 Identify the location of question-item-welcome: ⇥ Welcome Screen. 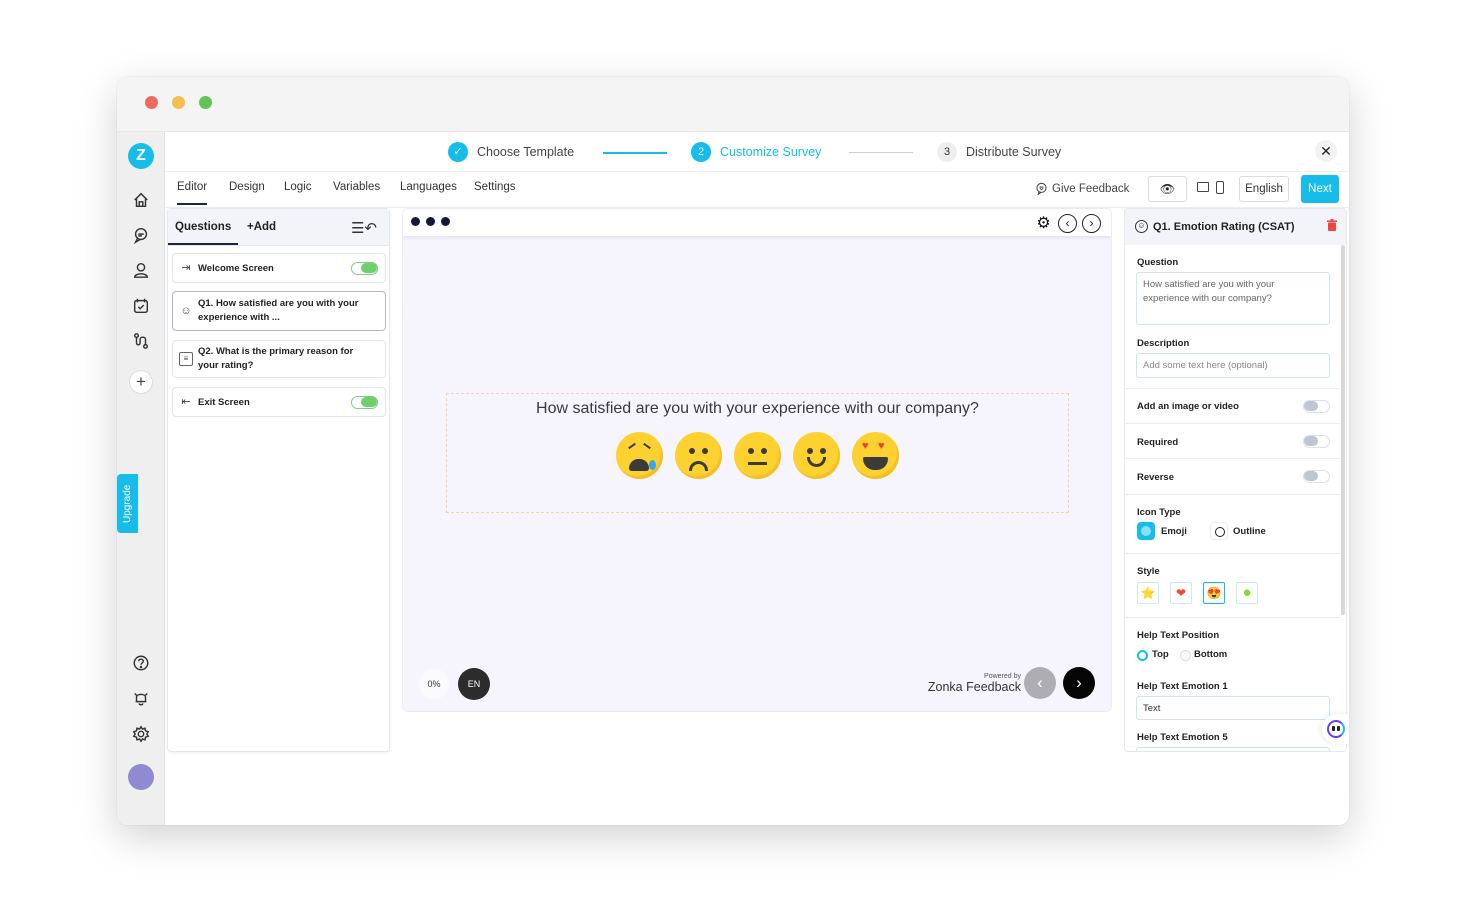
(279, 268).